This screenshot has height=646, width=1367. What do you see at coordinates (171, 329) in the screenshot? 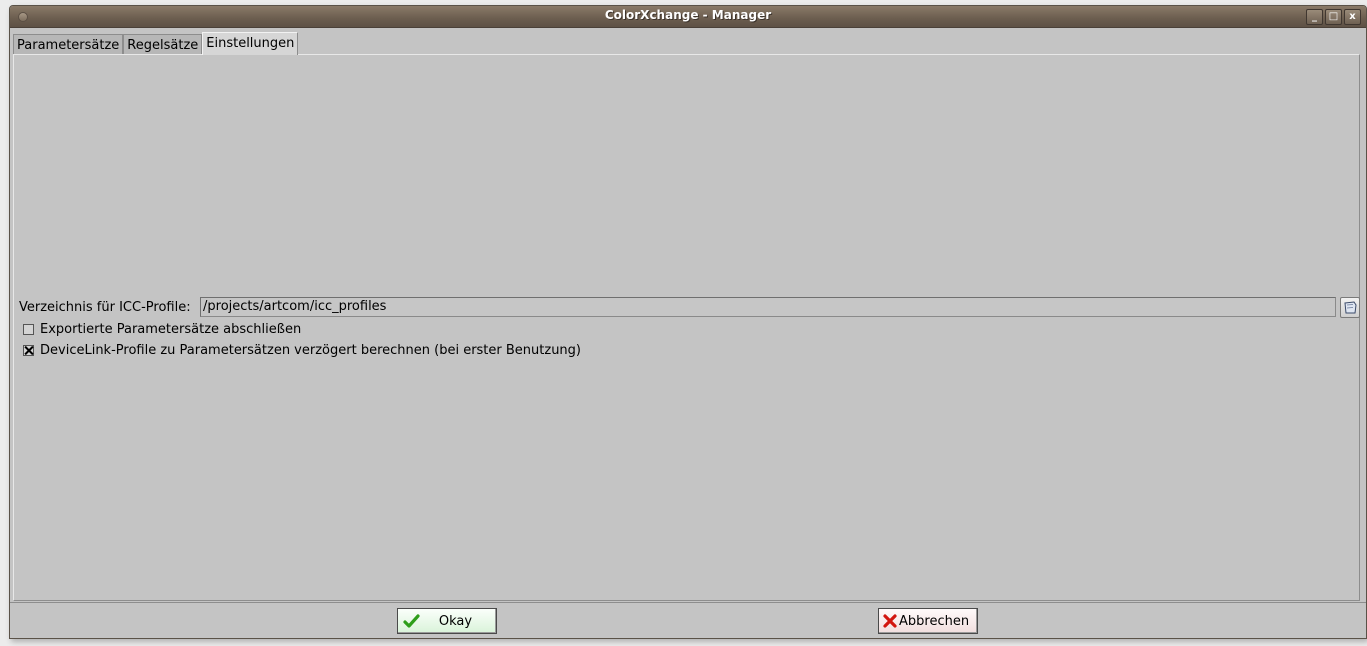
I see `export-lock-label: Exportierte Parametersätze abschließen` at bounding box center [171, 329].